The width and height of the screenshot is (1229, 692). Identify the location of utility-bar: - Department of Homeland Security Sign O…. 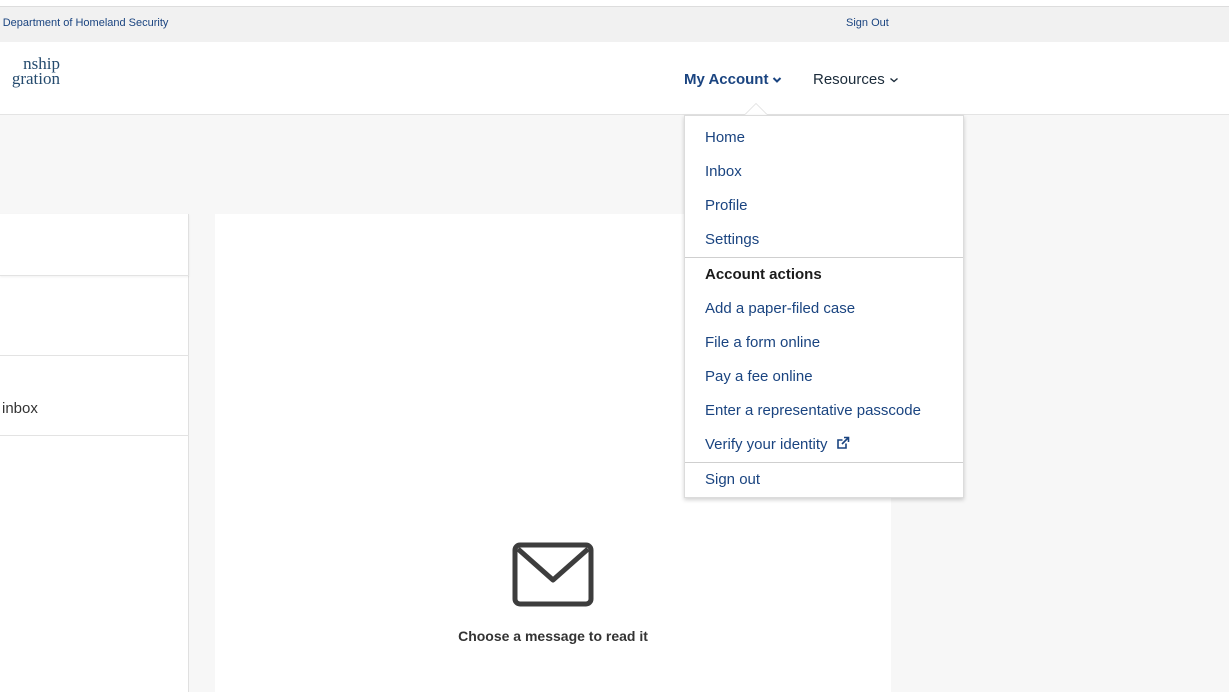
(614, 21).